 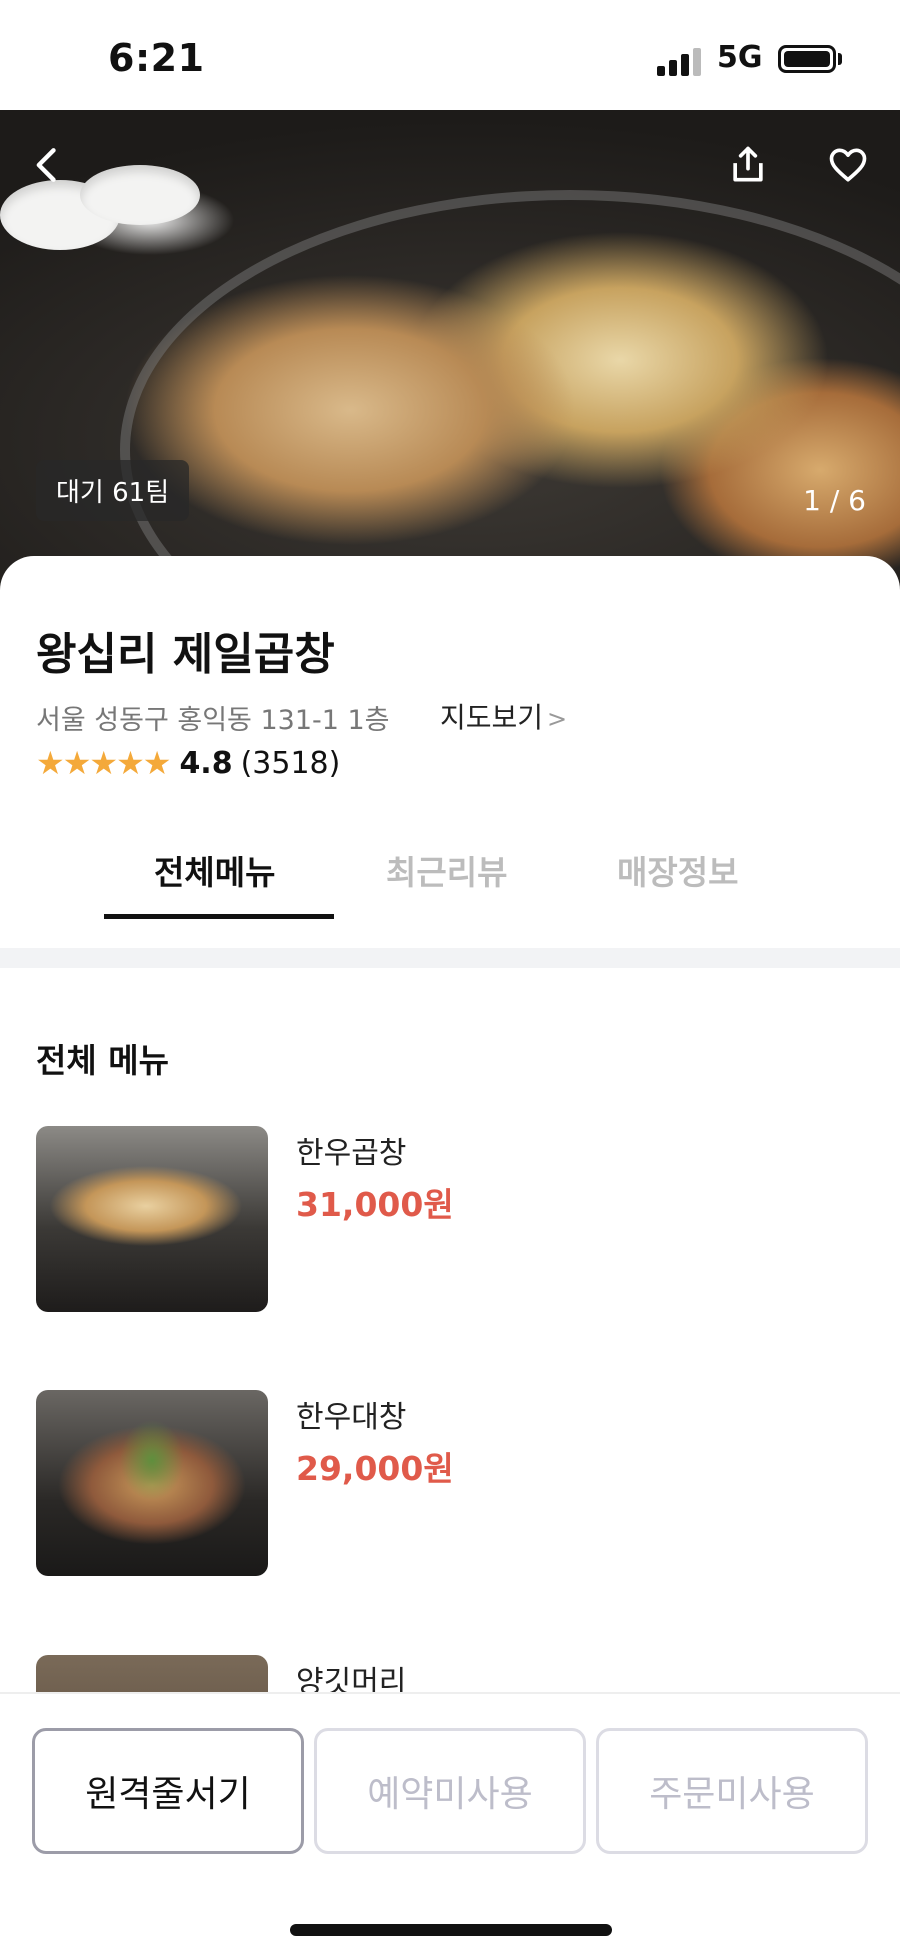 What do you see at coordinates (156, 58) in the screenshot?
I see `status-time: 6:21` at bounding box center [156, 58].